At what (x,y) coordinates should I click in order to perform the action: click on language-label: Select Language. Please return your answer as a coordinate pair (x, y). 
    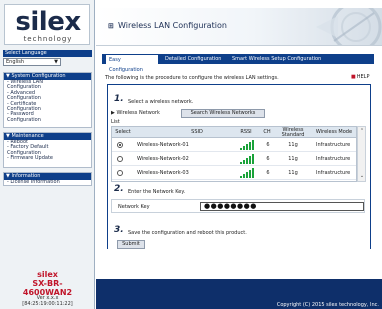
    Looking at the image, I should click on (47, 53).